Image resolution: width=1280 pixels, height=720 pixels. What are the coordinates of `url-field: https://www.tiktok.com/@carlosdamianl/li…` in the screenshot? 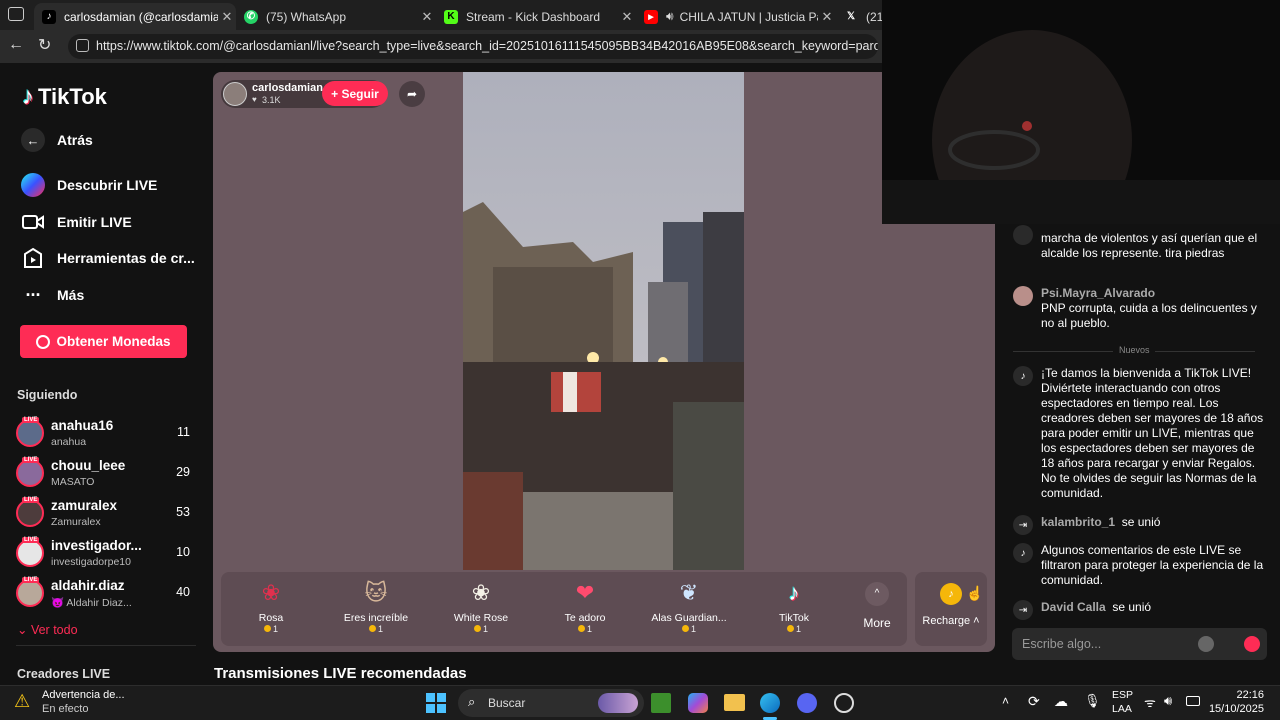 It's located at (473, 46).